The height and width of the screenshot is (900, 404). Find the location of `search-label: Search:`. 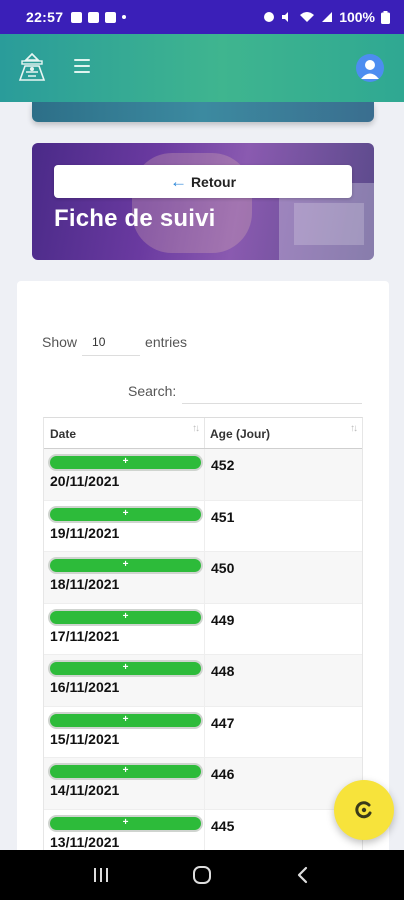

search-label: Search: is located at coordinates (152, 390).